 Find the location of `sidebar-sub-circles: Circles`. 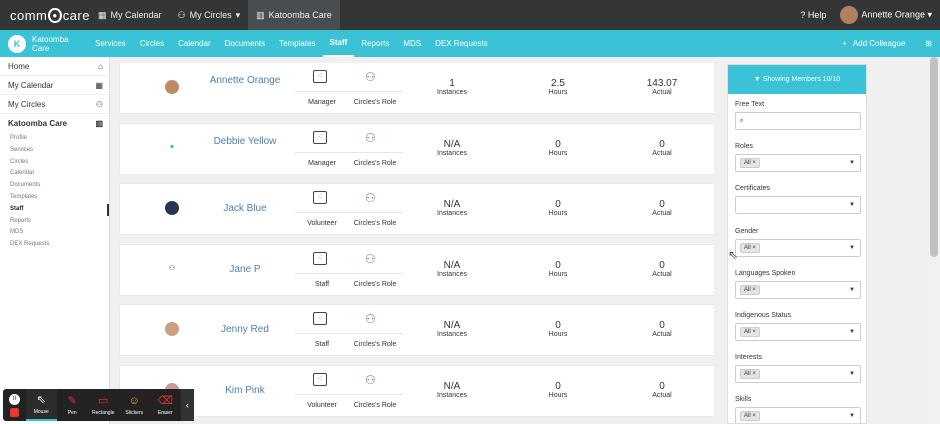

sidebar-sub-circles: Circles is located at coordinates (54, 163).